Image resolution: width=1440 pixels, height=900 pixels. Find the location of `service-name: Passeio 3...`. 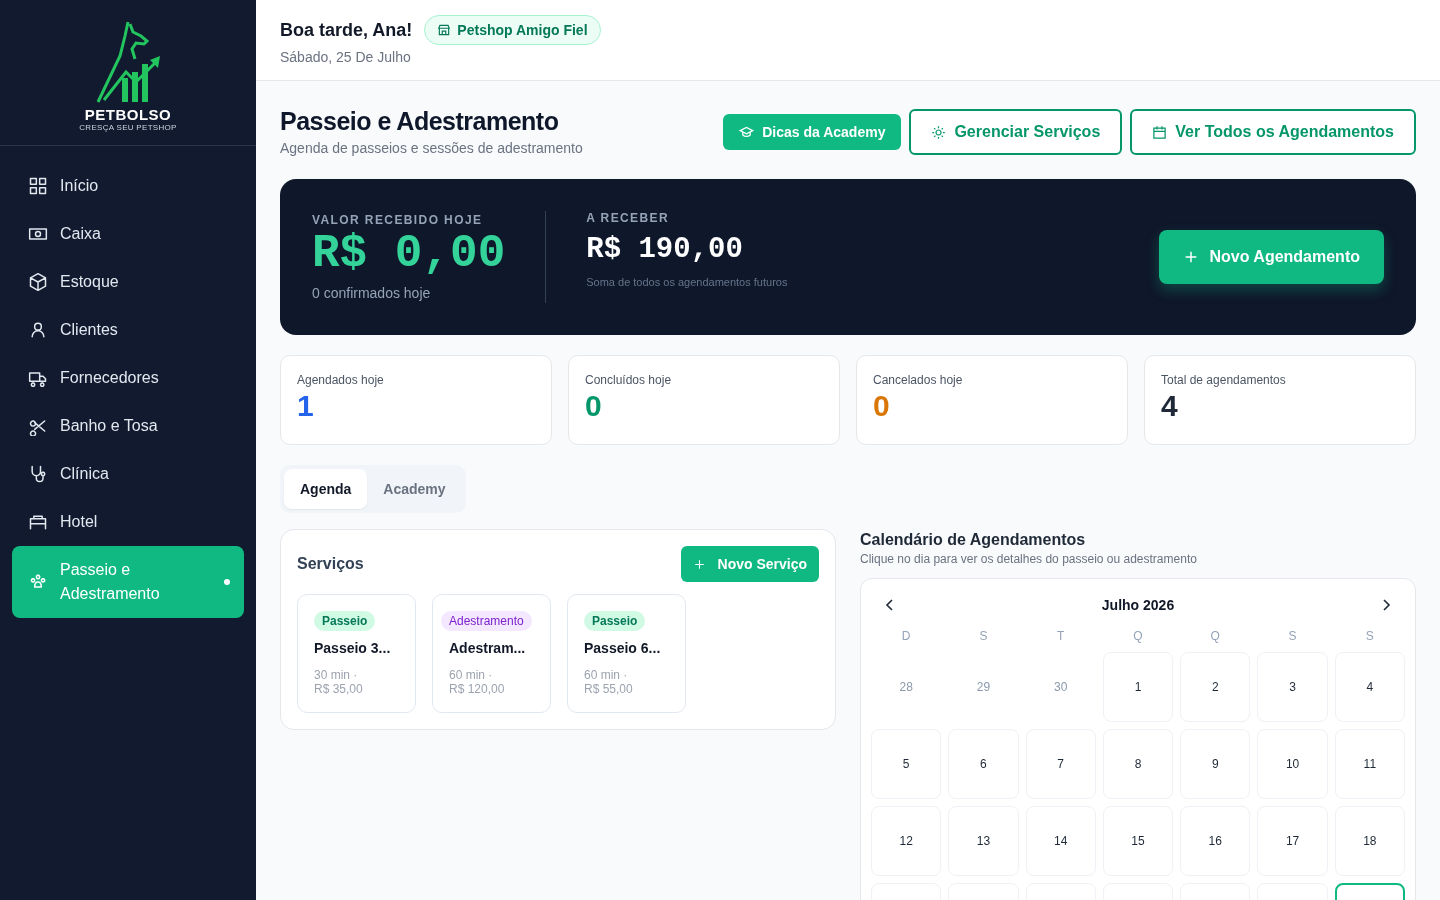

service-name: Passeio 3... is located at coordinates (352, 648).